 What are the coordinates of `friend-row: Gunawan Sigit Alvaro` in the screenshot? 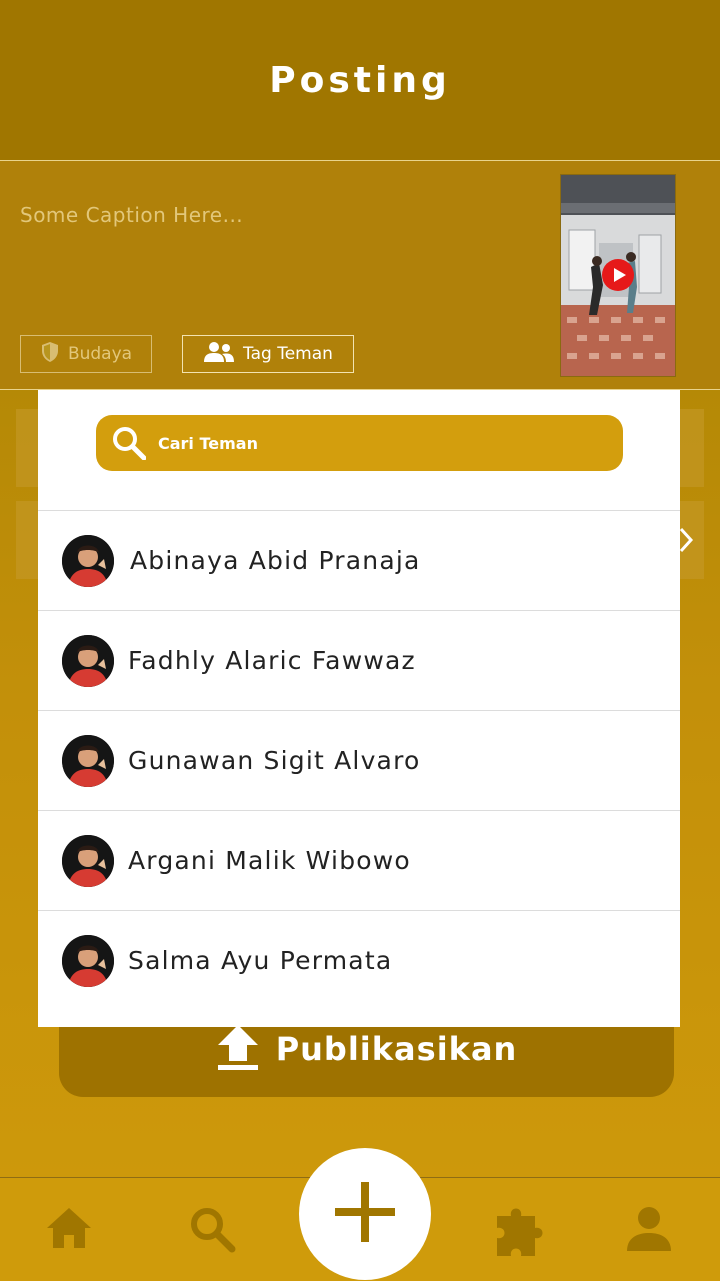 It's located at (359, 760).